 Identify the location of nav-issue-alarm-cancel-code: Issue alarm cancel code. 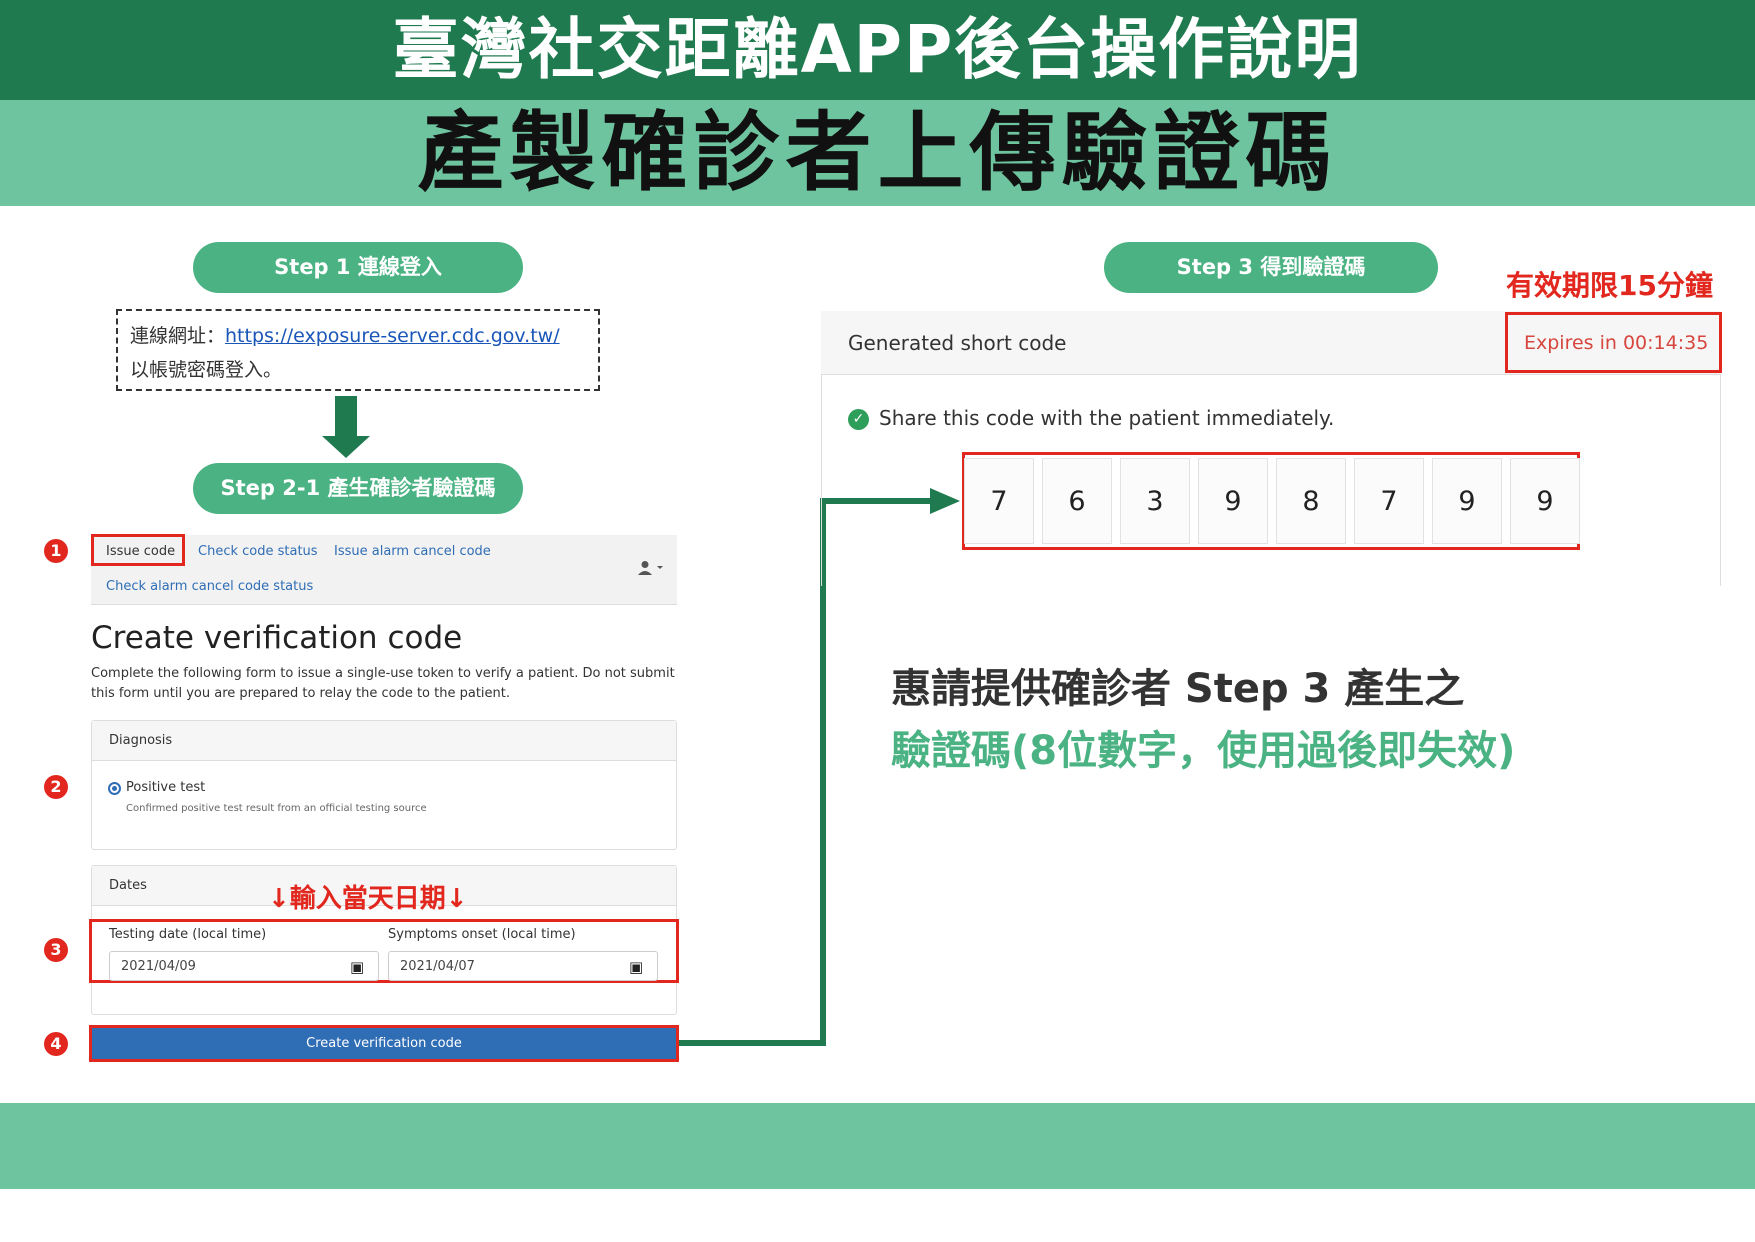
(412, 551).